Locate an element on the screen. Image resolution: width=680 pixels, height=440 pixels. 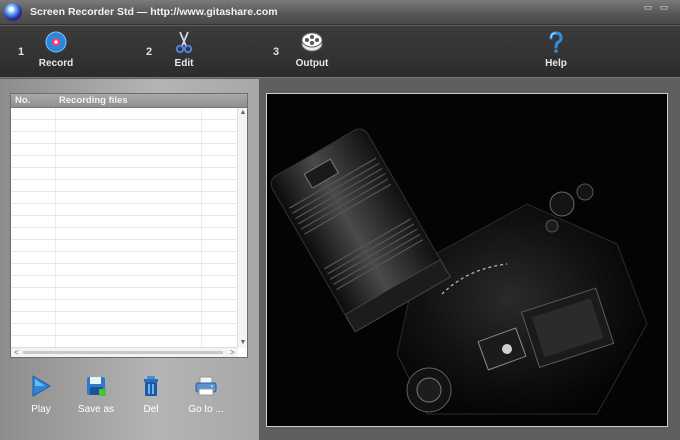
delete-button: Del is located at coordinates (151, 395).